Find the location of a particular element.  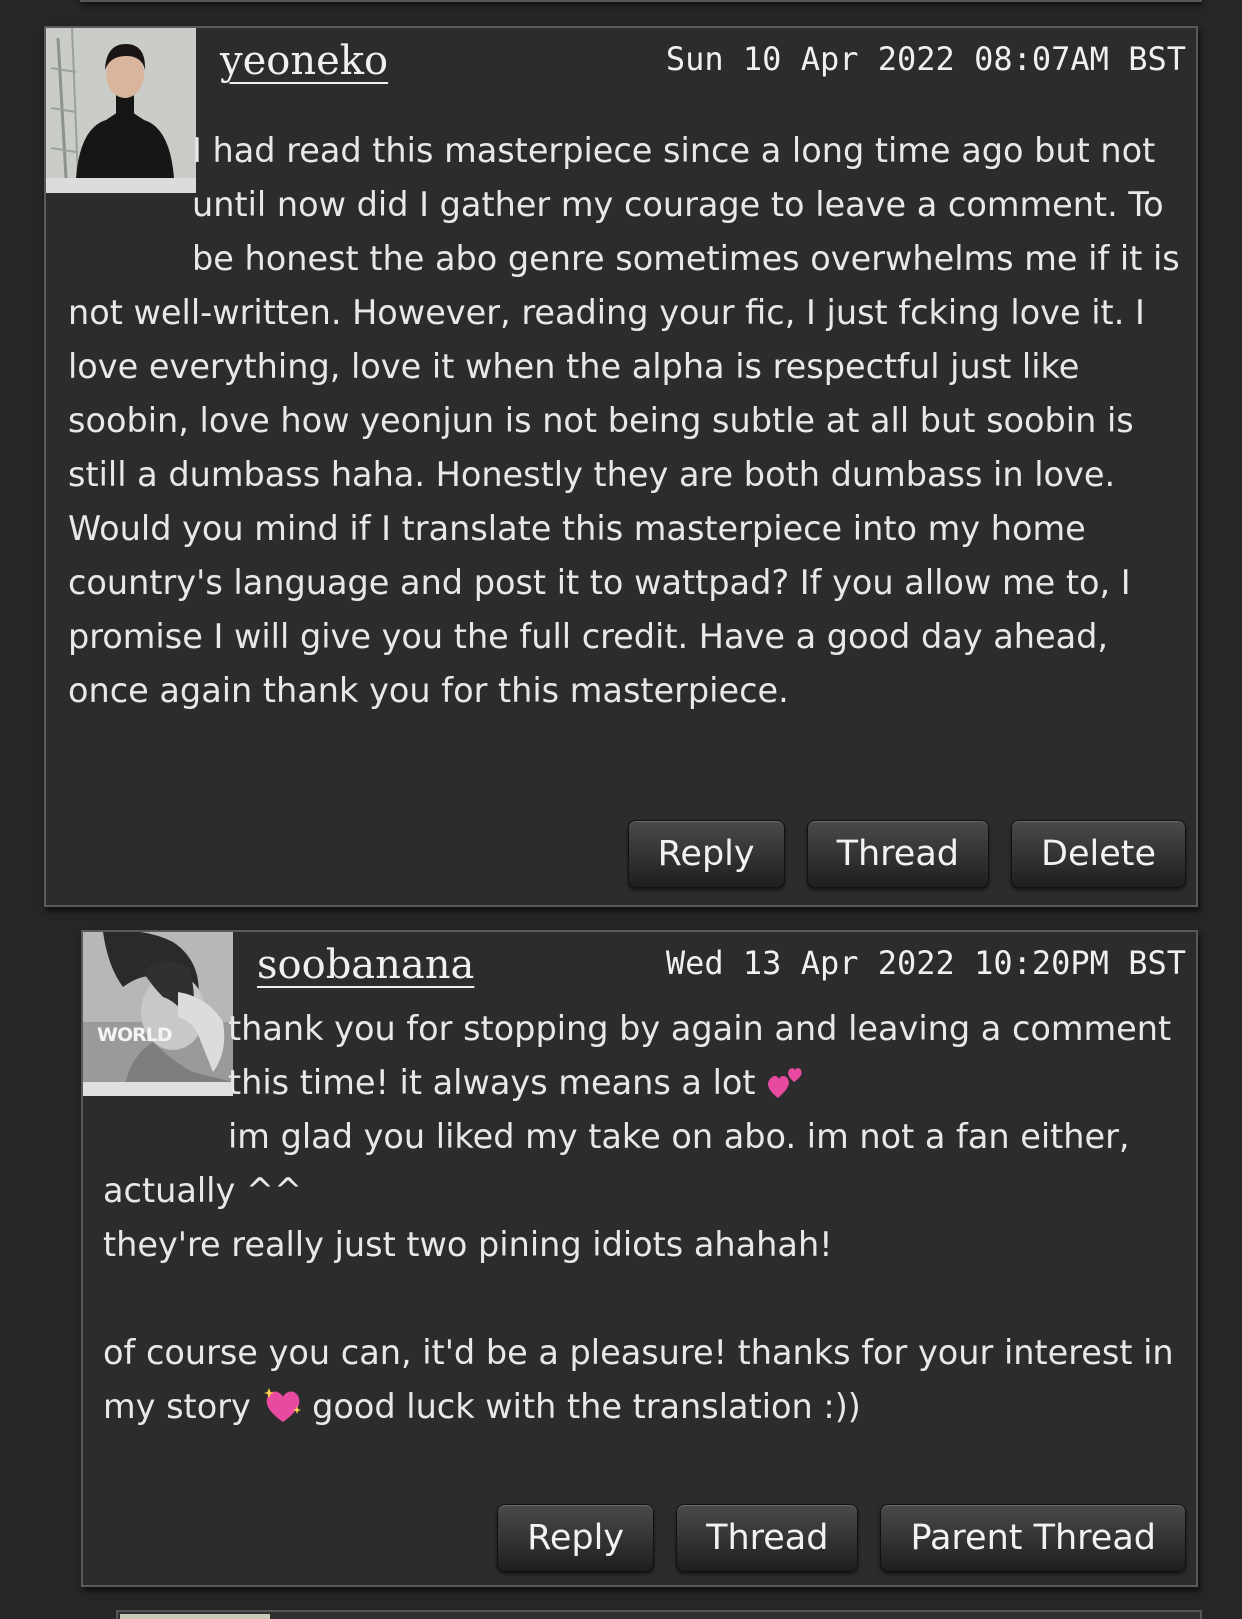

comment-actions: Reply Thread Delete is located at coordinates (906, 856).